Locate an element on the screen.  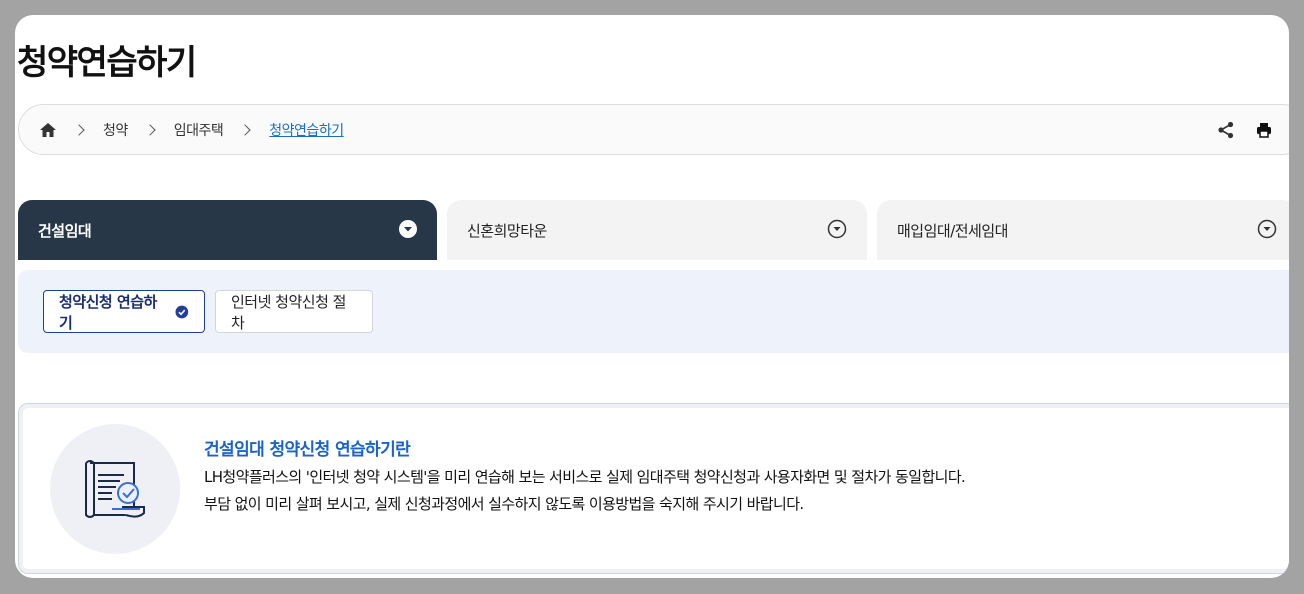
tab-newlywed-hope-town: 신혼희망타운 is located at coordinates (657, 230).